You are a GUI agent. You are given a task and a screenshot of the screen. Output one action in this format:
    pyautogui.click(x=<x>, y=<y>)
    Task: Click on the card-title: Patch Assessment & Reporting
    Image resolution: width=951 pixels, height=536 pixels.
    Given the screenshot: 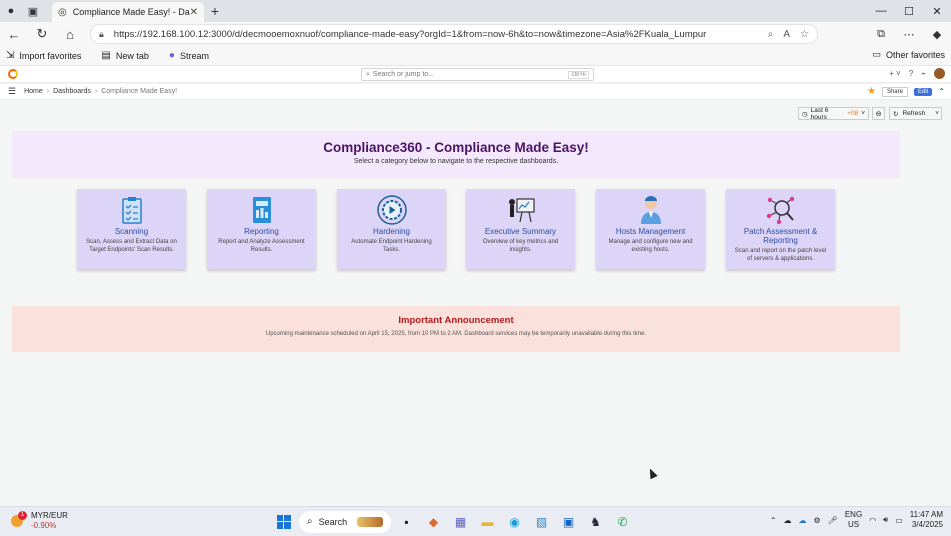 What is the action you would take?
    pyautogui.click(x=780, y=236)
    